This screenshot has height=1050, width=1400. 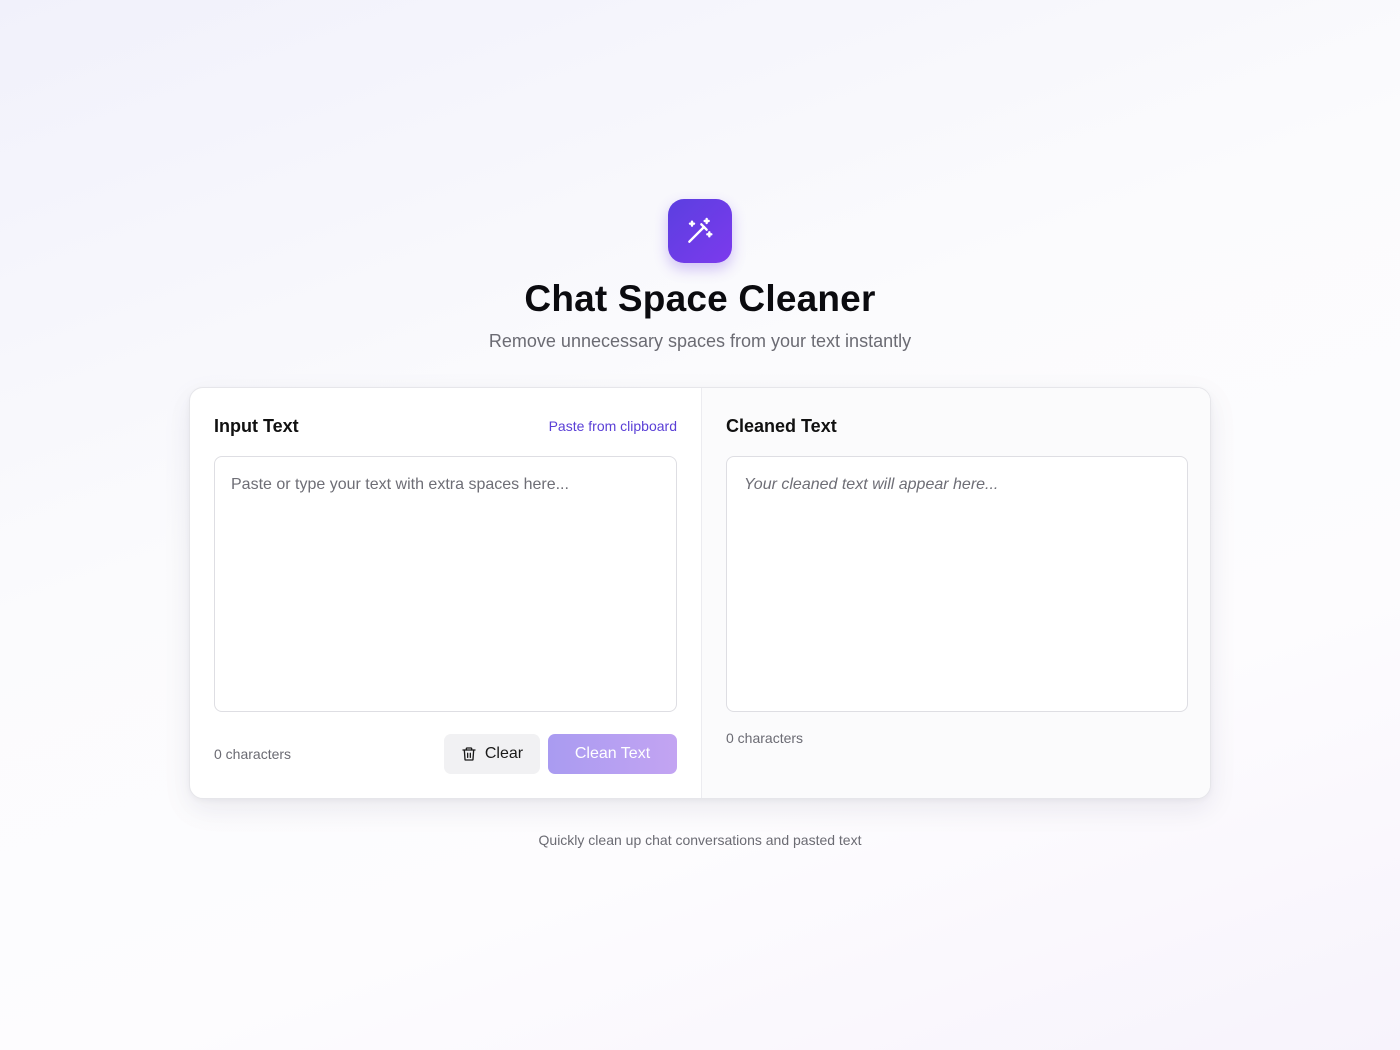 I want to click on input-panel-header: Input Text Paste from clipboard, so click(x=445, y=426).